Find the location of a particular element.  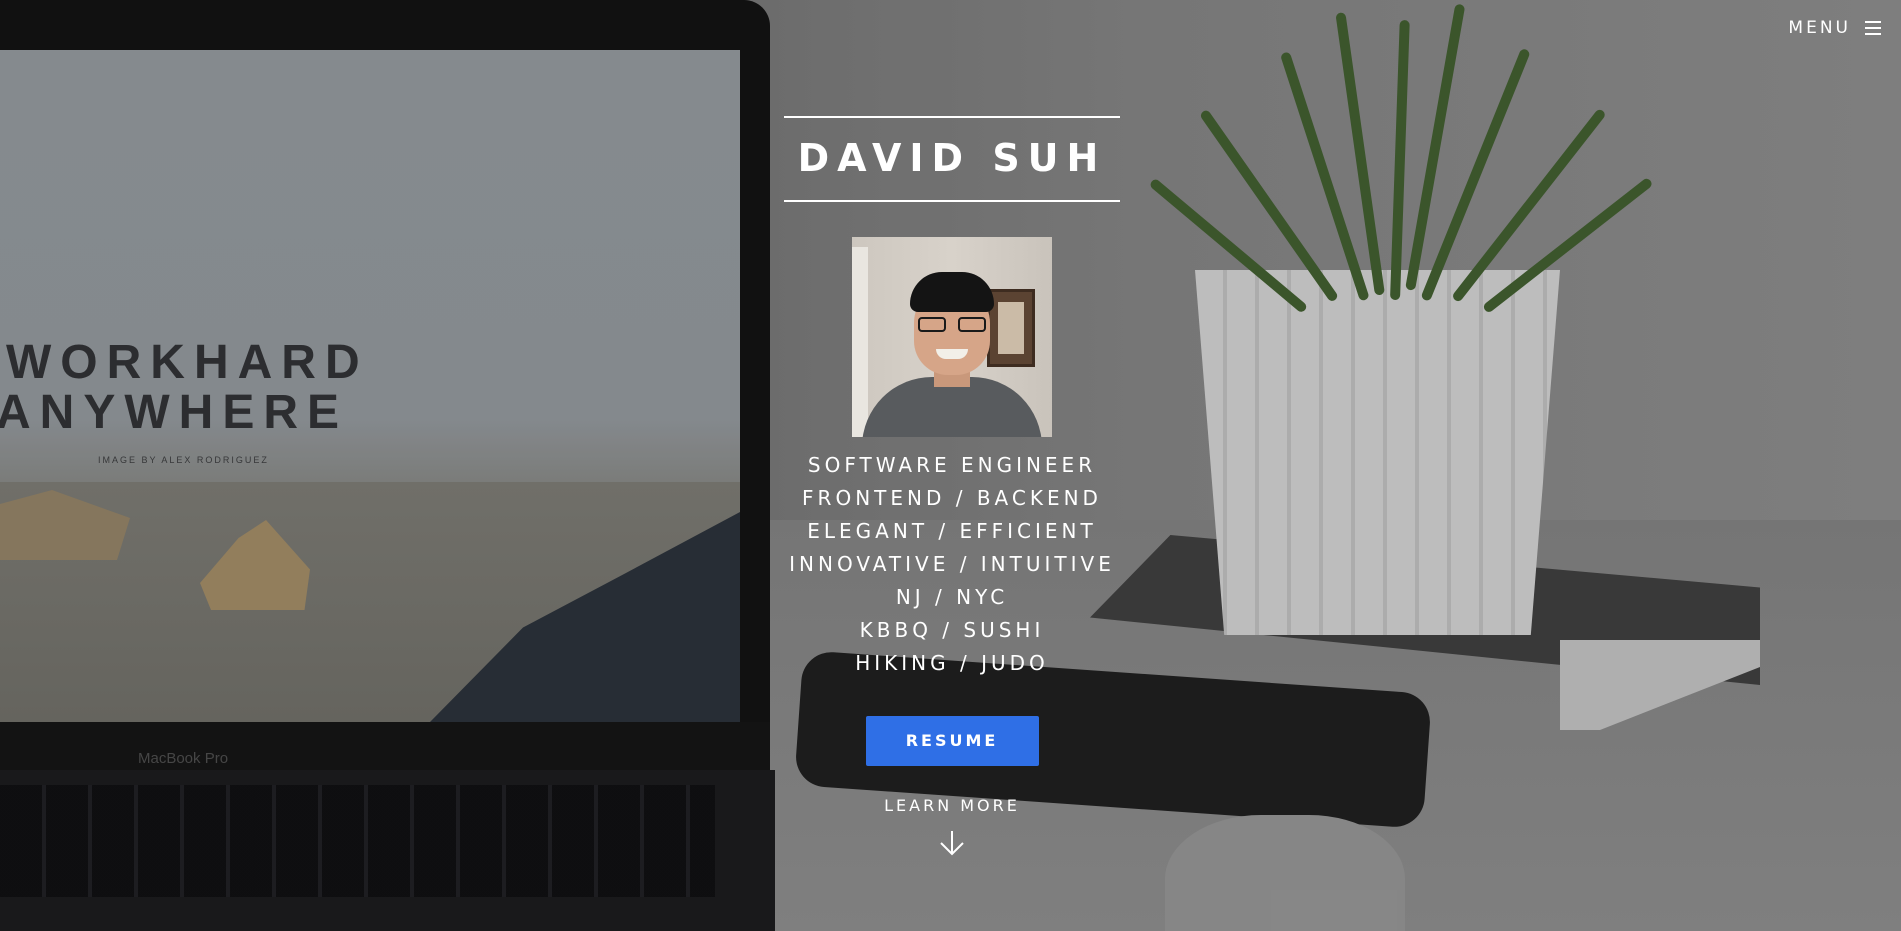

tagline: KBBQ / SUSHI is located at coordinates (952, 630).